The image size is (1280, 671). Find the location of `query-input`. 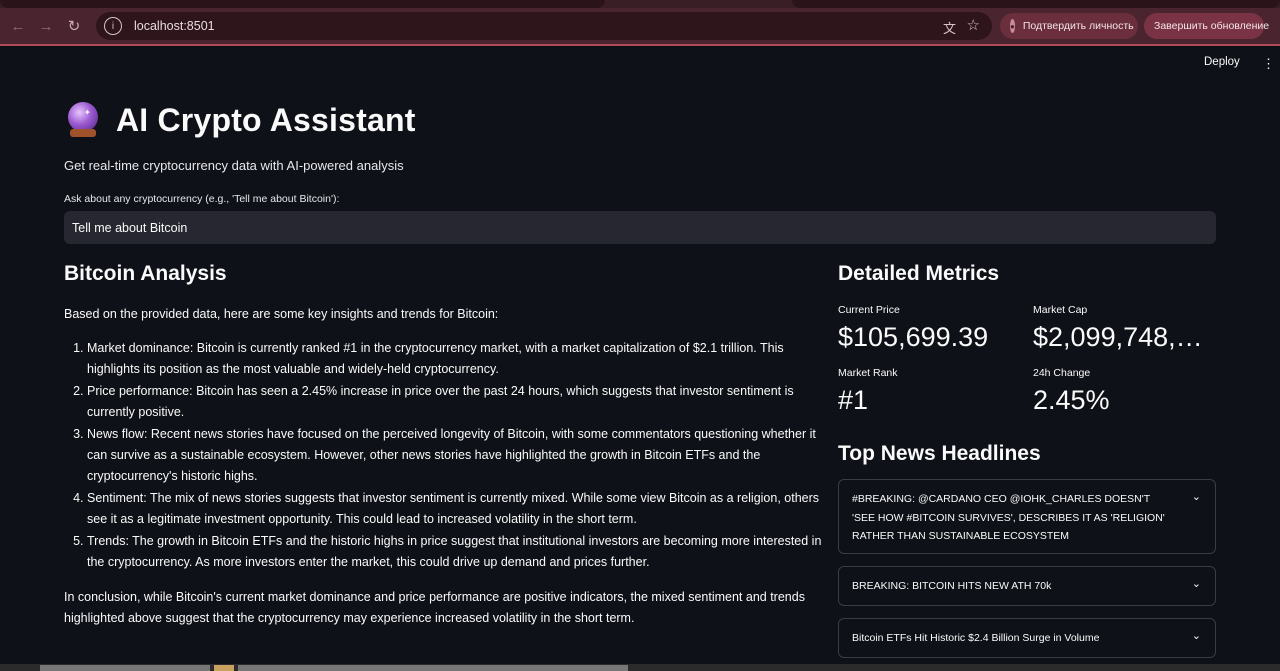

query-input is located at coordinates (640, 227).